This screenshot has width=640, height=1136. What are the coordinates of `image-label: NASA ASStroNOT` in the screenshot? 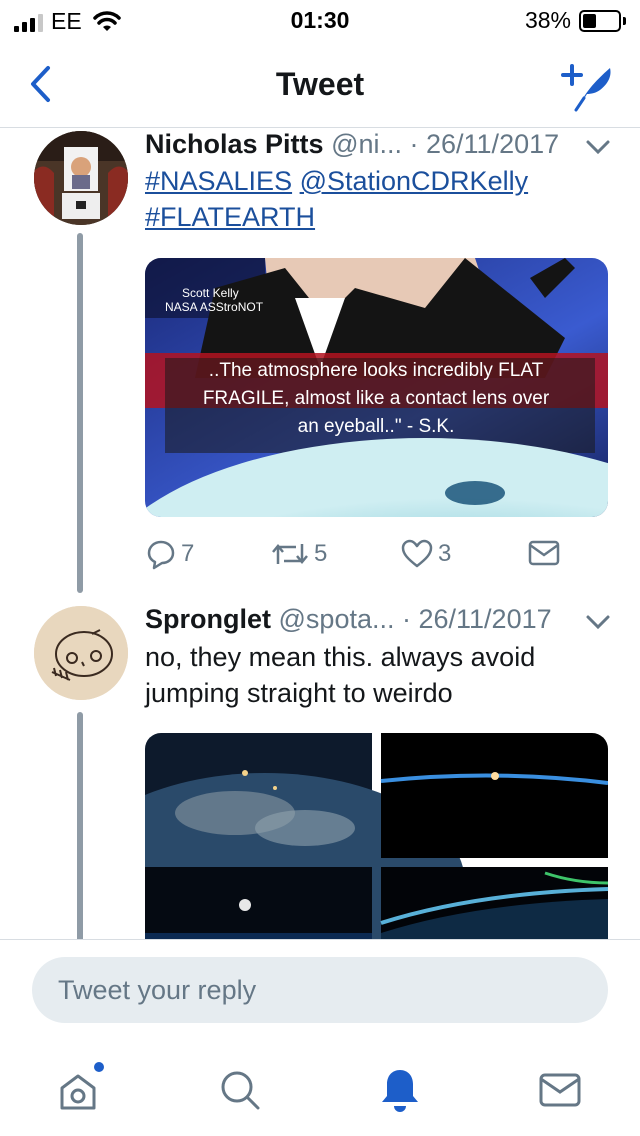 It's located at (214, 307).